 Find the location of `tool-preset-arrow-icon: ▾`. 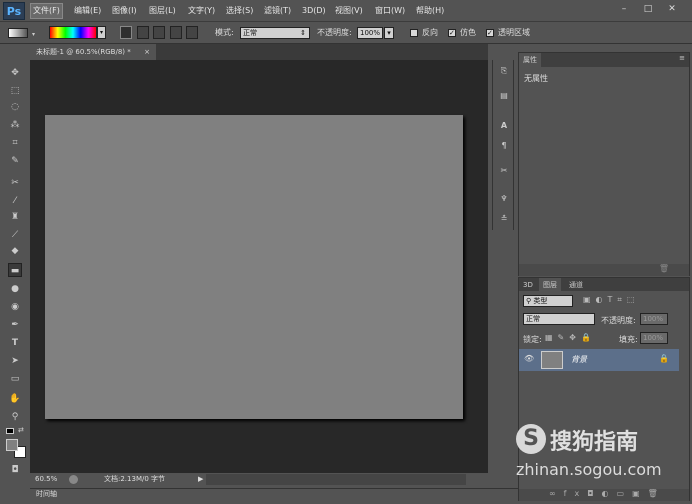

tool-preset-arrow-icon: ▾ is located at coordinates (33, 34).